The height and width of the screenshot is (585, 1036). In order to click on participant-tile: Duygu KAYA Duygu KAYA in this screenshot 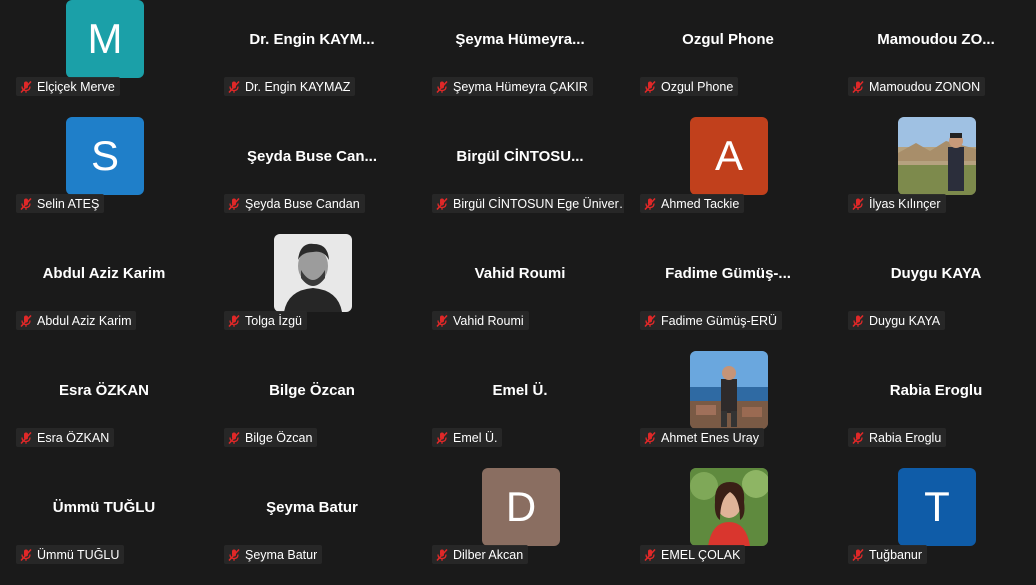, I will do `click(934, 292)`.